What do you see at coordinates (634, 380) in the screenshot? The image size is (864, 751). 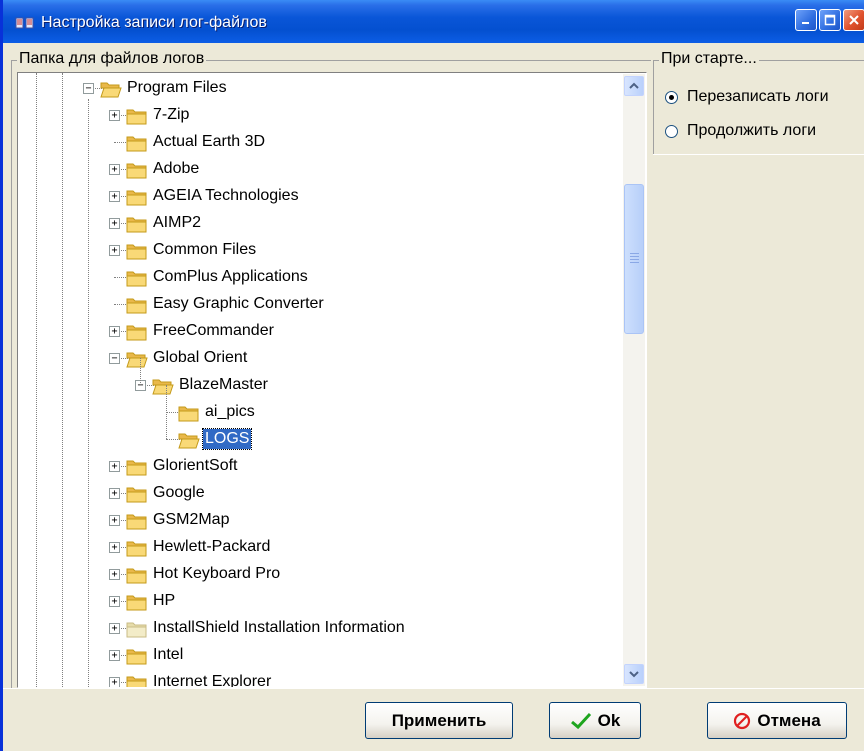 I see `tree-vertical-scrollbar` at bounding box center [634, 380].